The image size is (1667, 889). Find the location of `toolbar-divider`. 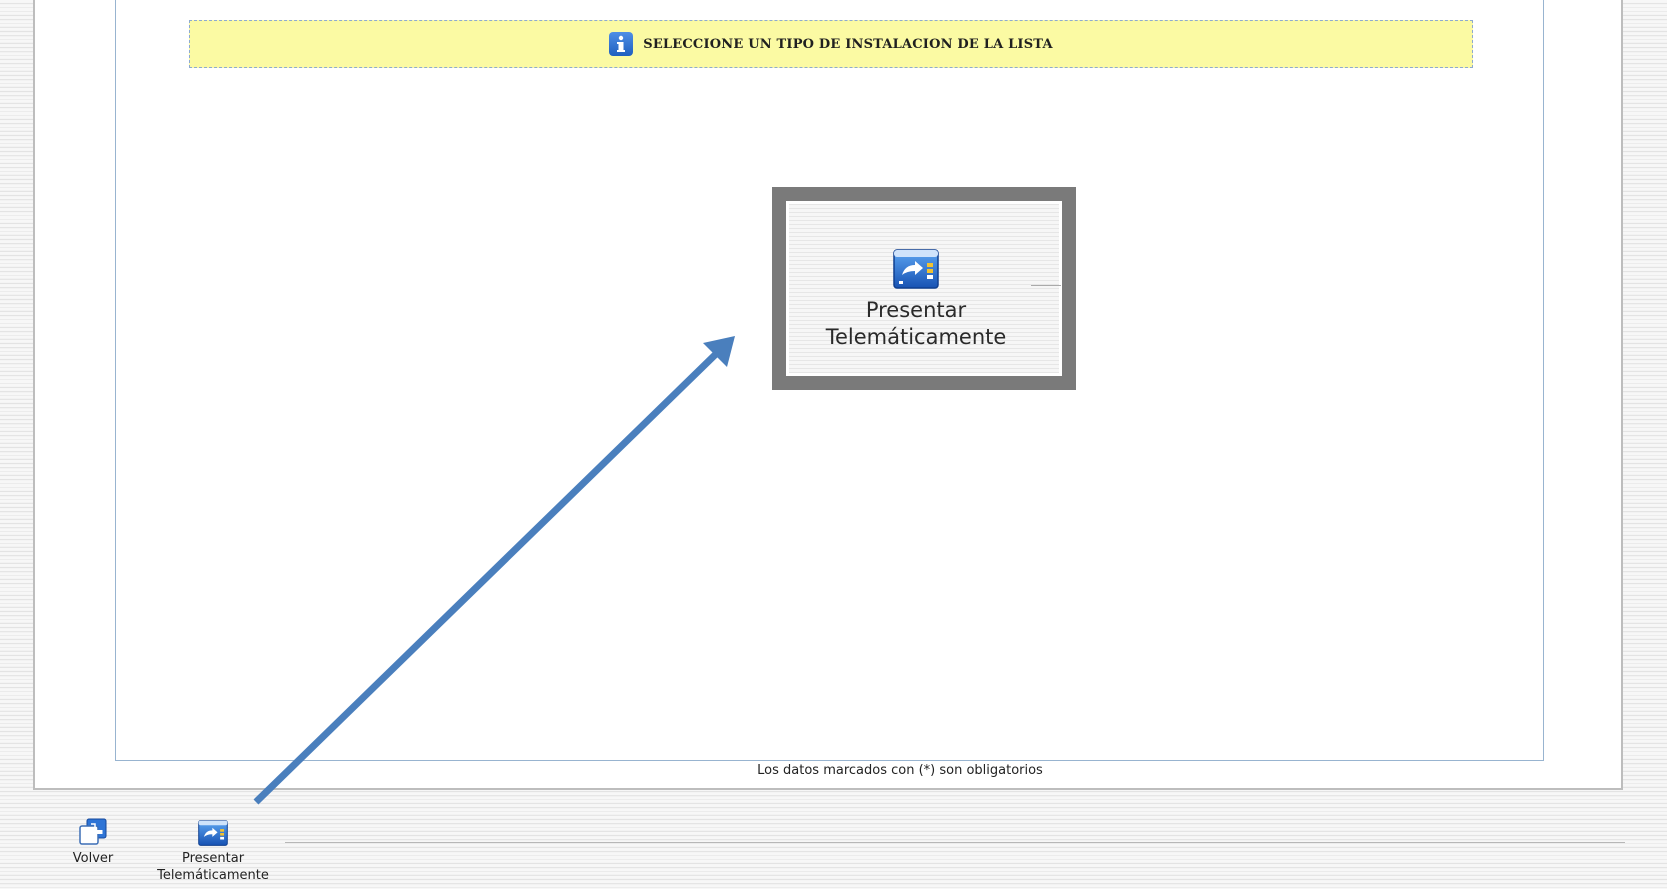

toolbar-divider is located at coordinates (955, 842).